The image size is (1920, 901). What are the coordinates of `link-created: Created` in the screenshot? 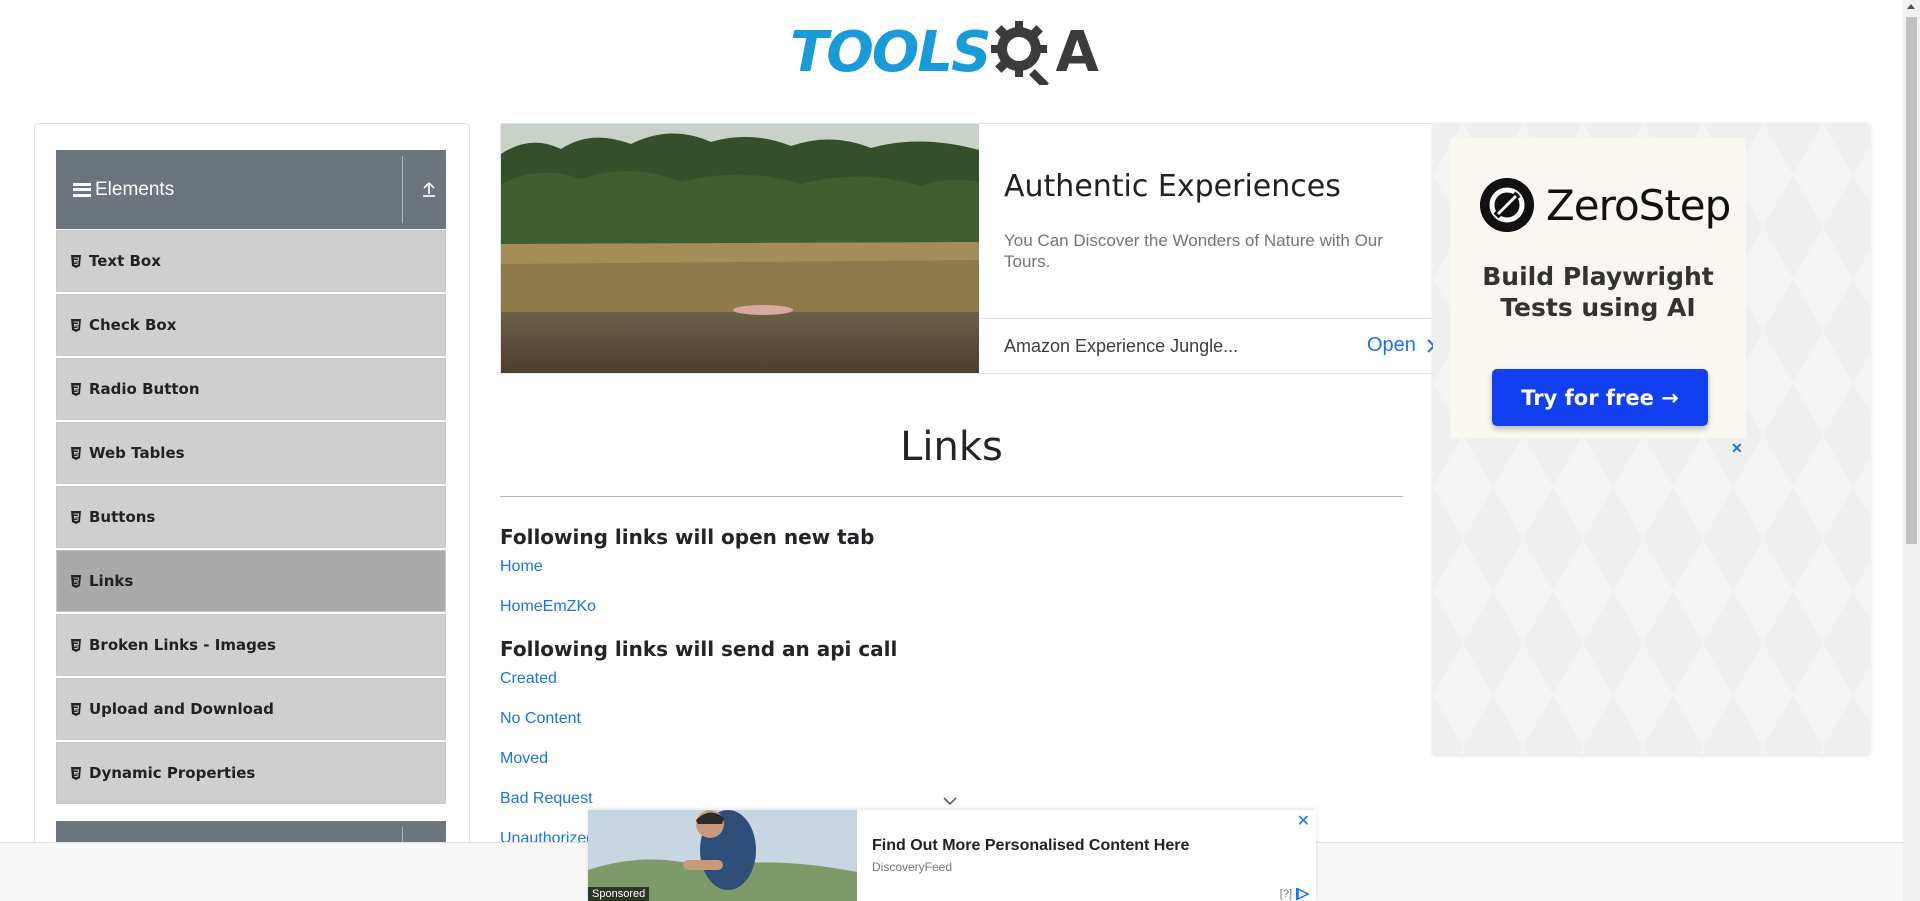 It's located at (528, 679).